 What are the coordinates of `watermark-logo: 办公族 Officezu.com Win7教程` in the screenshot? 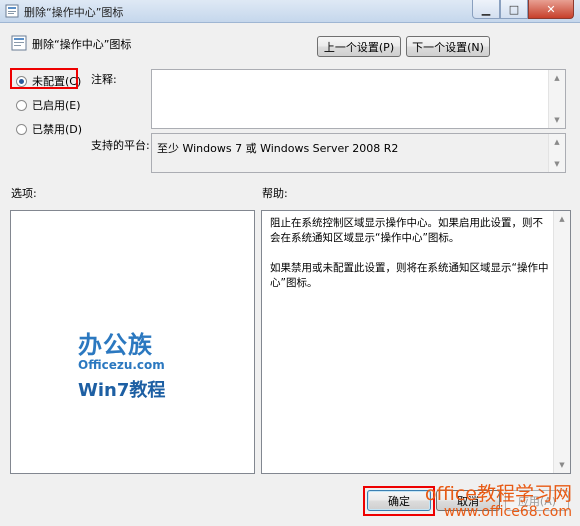 It's located at (128, 363).